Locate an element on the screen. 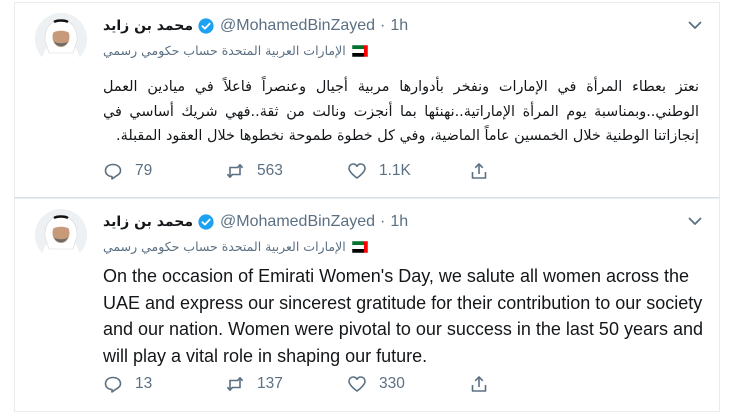  like-count: 330 is located at coordinates (392, 383).